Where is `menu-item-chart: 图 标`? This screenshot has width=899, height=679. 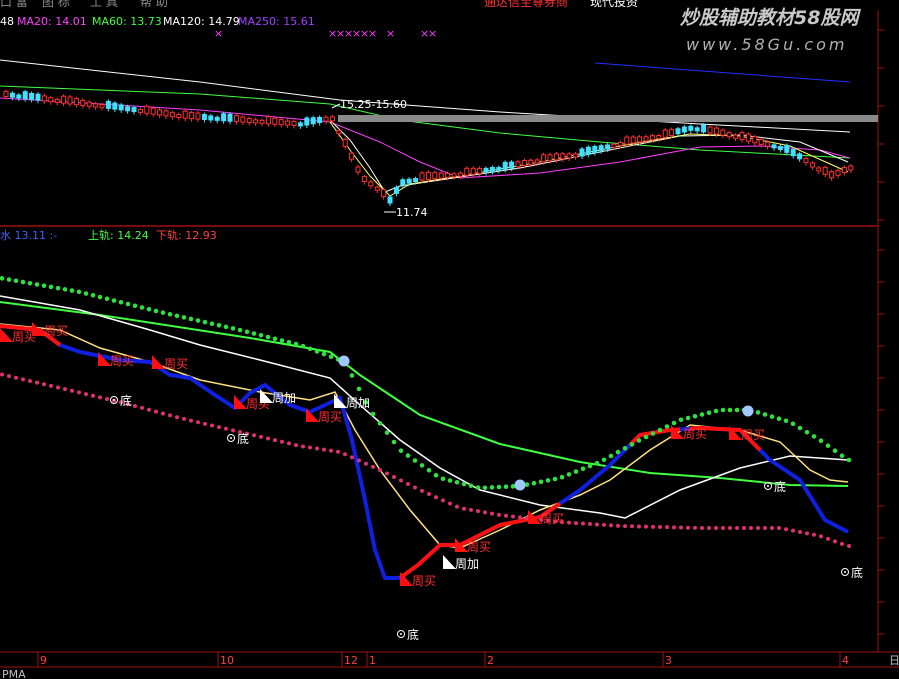
menu-item-chart: 图 标 is located at coordinates (56, 4).